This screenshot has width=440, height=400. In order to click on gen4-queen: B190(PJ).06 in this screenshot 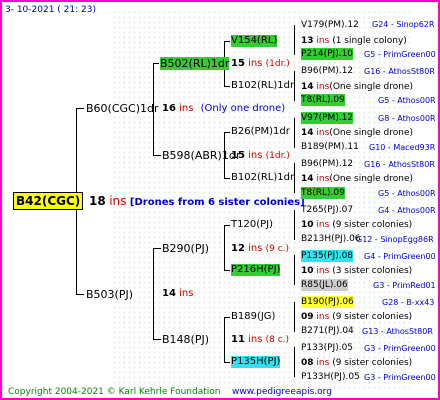, I will do `click(327, 302)`.